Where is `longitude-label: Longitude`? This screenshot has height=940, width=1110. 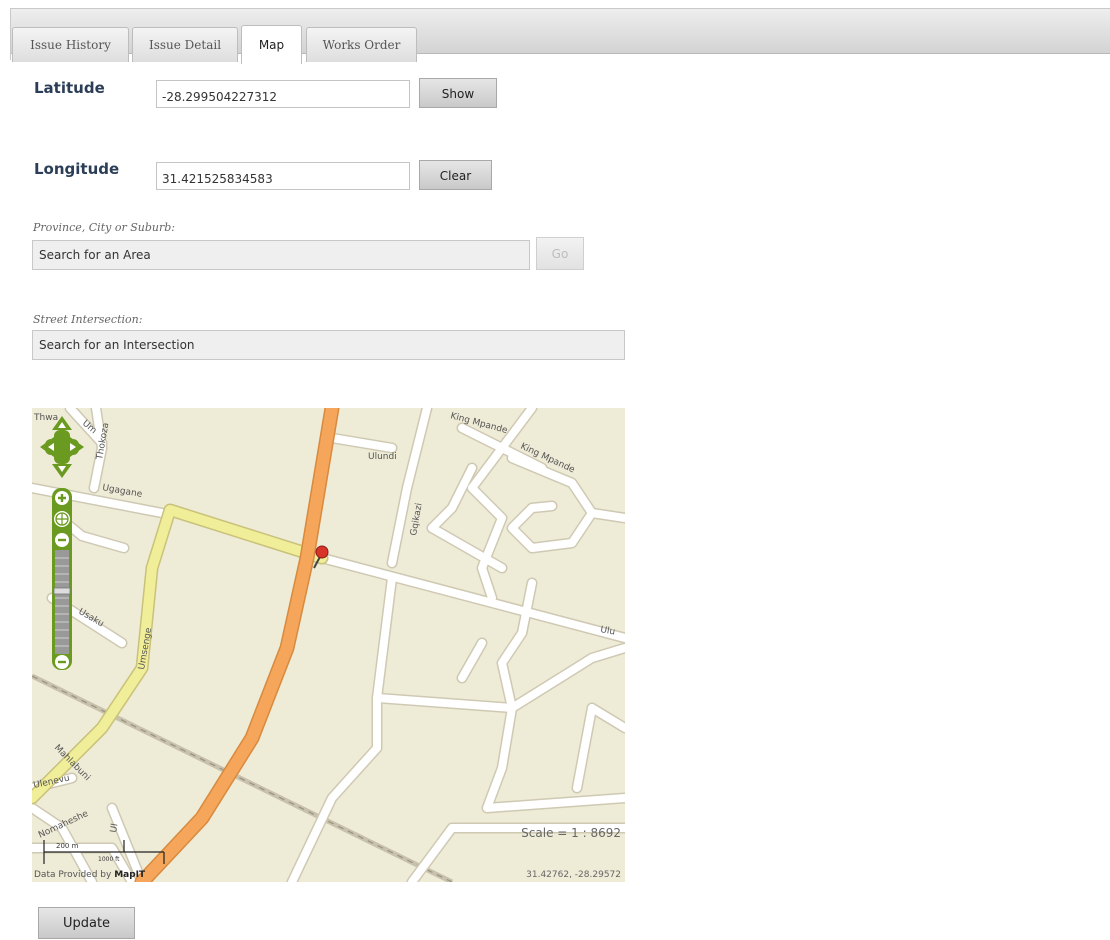
longitude-label: Longitude is located at coordinates (77, 169).